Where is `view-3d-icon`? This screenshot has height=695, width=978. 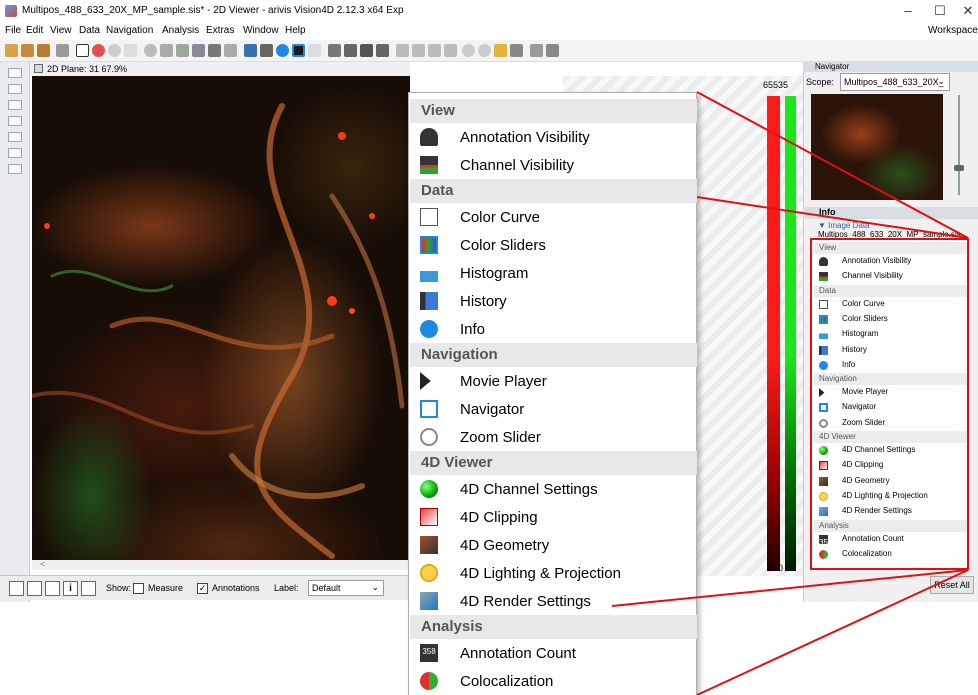 view-3d-icon is located at coordinates (52, 588).